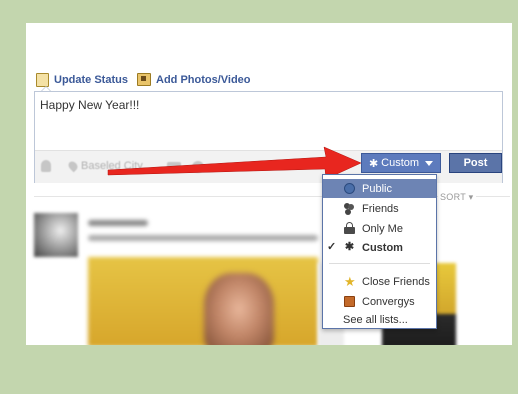 The height and width of the screenshot is (394, 518). I want to click on menu-item-only-me: Only Me, so click(379, 228).